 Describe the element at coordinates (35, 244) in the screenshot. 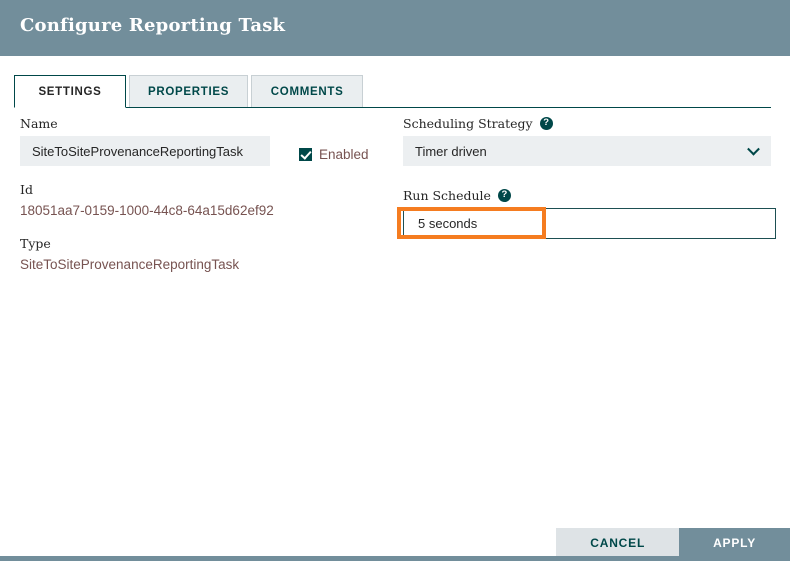

I see `type-label: Type` at that location.